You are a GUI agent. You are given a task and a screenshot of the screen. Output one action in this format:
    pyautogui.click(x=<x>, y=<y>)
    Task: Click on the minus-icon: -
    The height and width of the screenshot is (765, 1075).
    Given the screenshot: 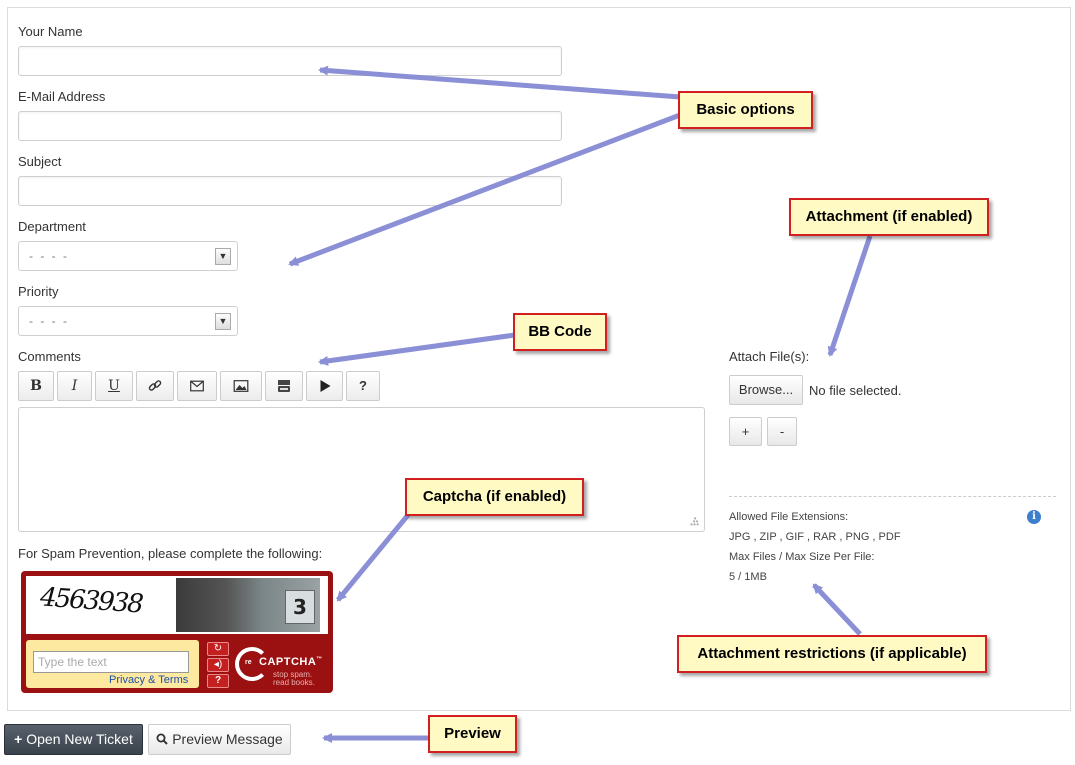 What is the action you would take?
    pyautogui.click(x=782, y=431)
    